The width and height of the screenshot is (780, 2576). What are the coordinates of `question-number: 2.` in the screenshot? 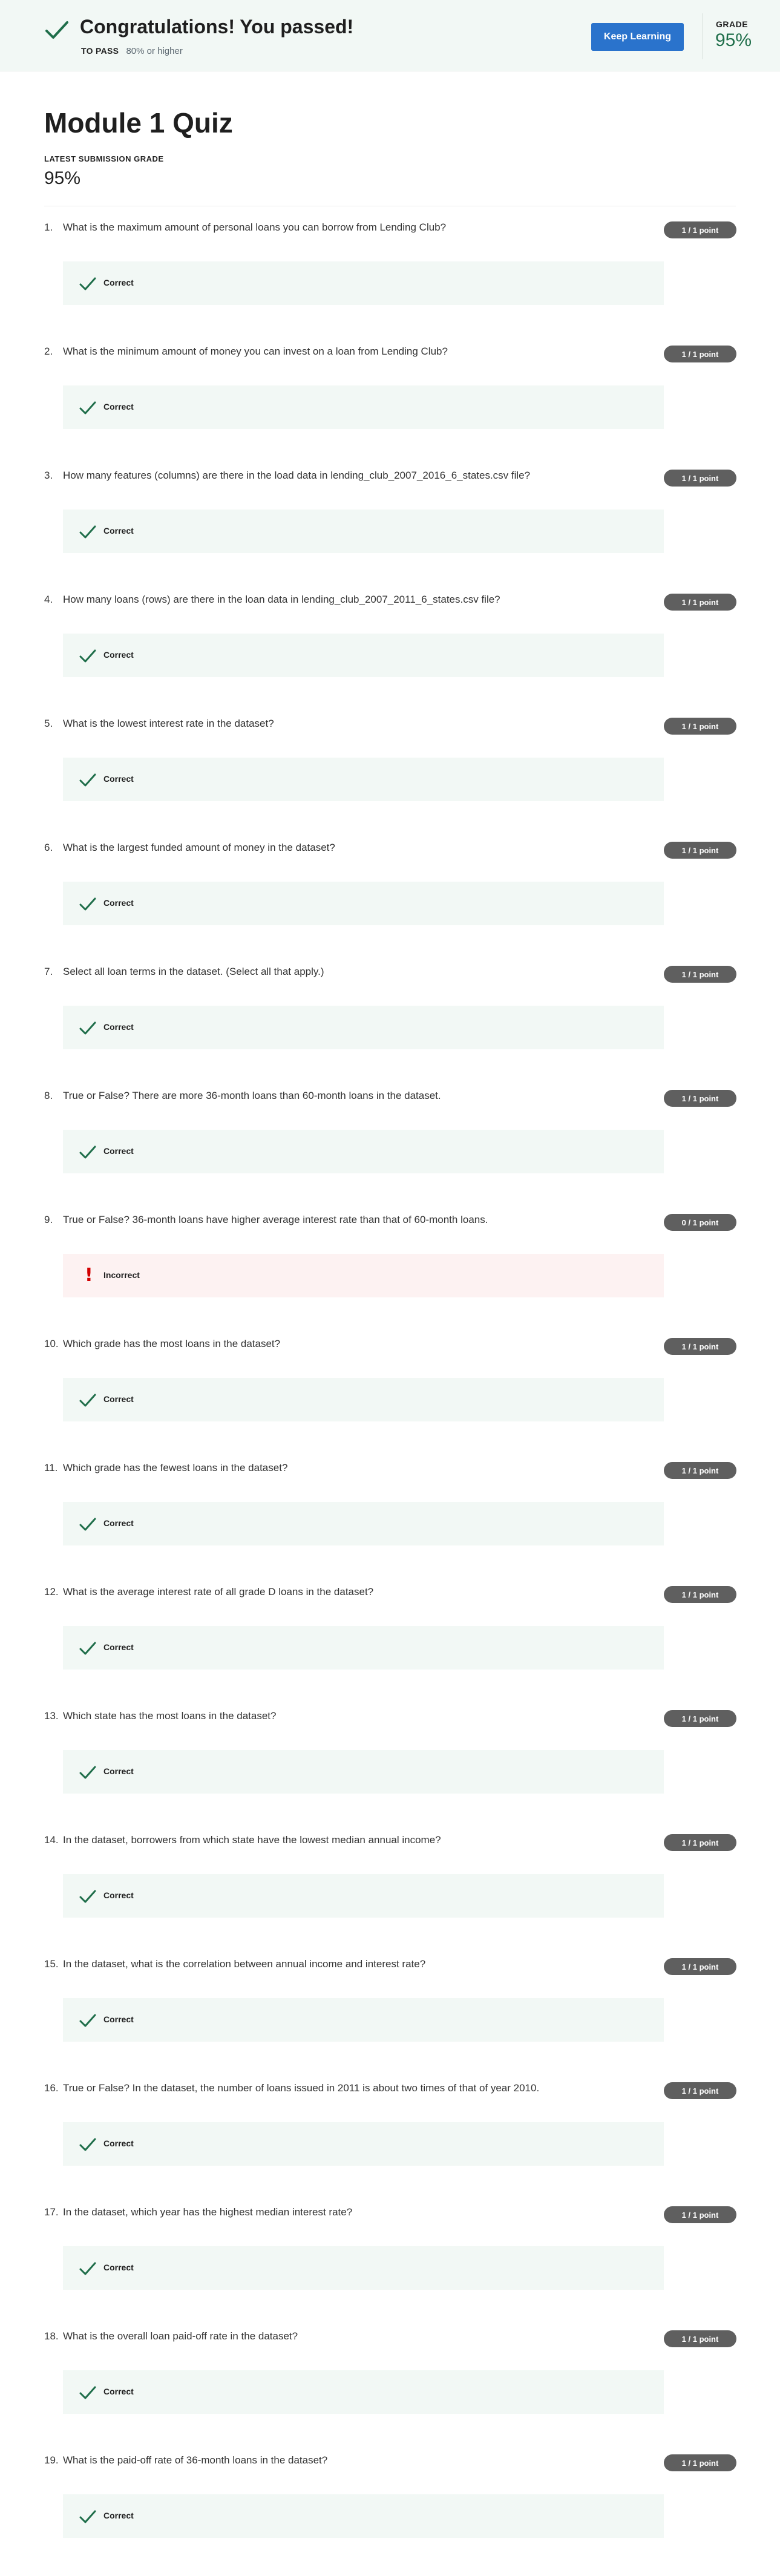 It's located at (49, 351).